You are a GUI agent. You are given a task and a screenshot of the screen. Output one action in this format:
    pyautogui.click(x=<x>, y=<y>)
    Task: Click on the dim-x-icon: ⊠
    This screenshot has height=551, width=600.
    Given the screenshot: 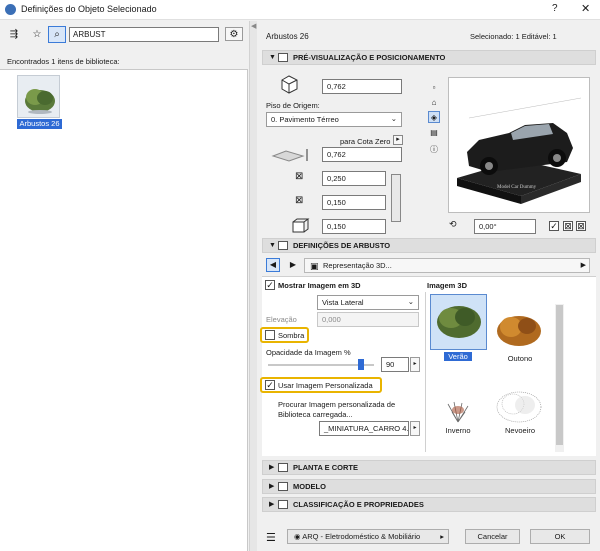 What is the action you would take?
    pyautogui.click(x=299, y=176)
    